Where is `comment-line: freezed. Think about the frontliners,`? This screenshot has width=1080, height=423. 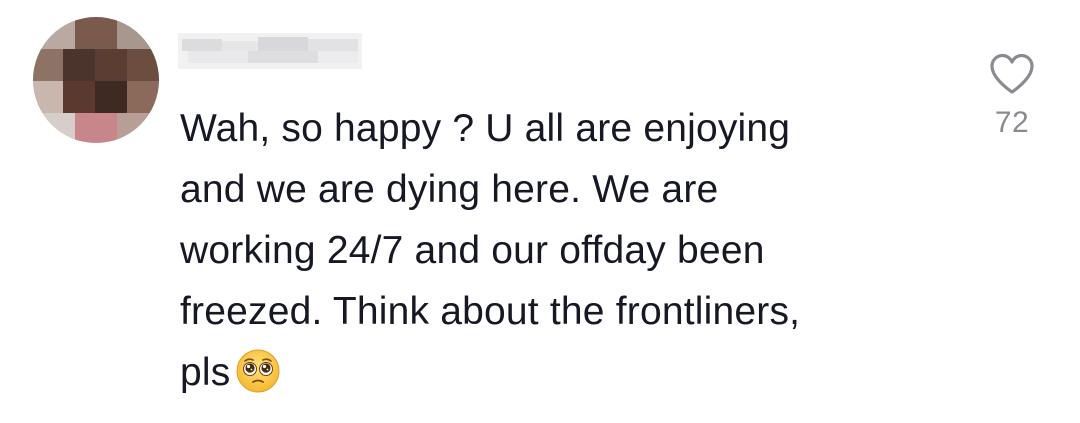
comment-line: freezed. Think about the frontliners, is located at coordinates (490, 311).